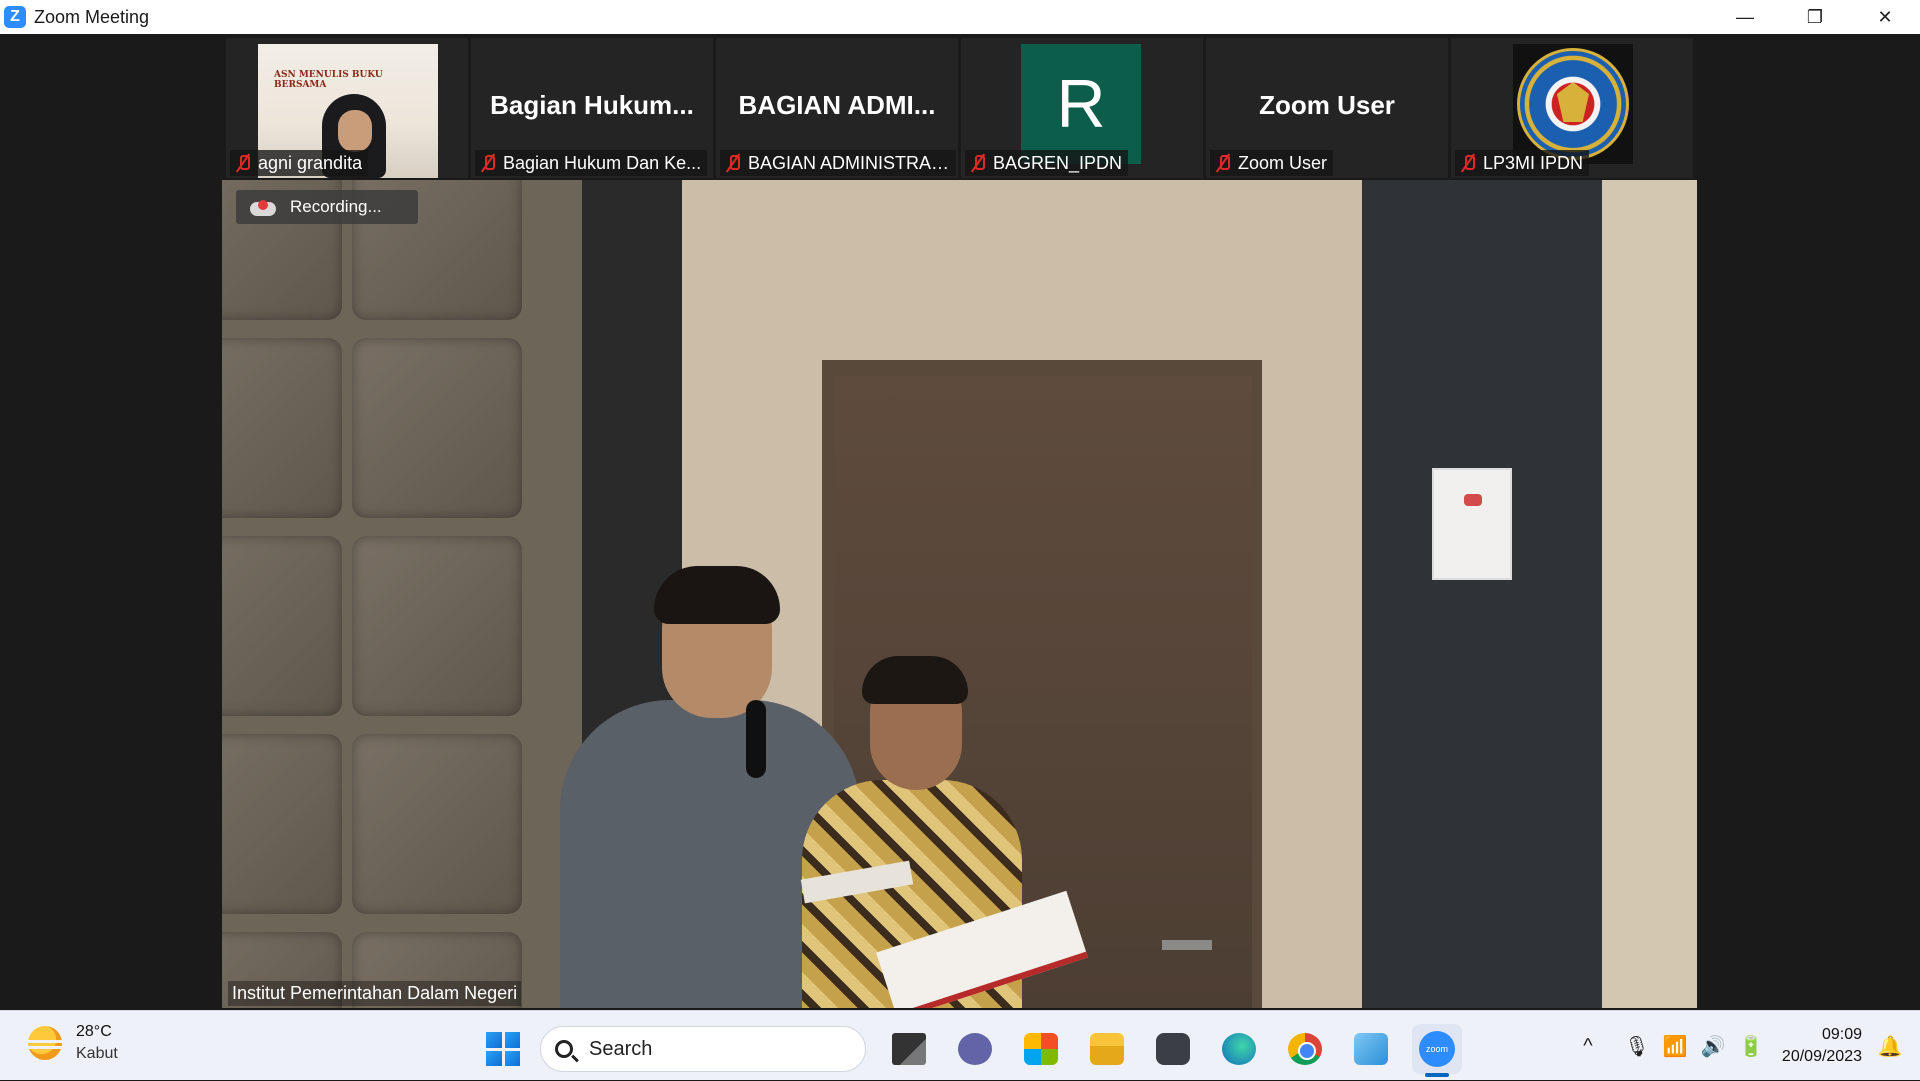  What do you see at coordinates (92, 16) in the screenshot?
I see `window-title: Zoom Meeting` at bounding box center [92, 16].